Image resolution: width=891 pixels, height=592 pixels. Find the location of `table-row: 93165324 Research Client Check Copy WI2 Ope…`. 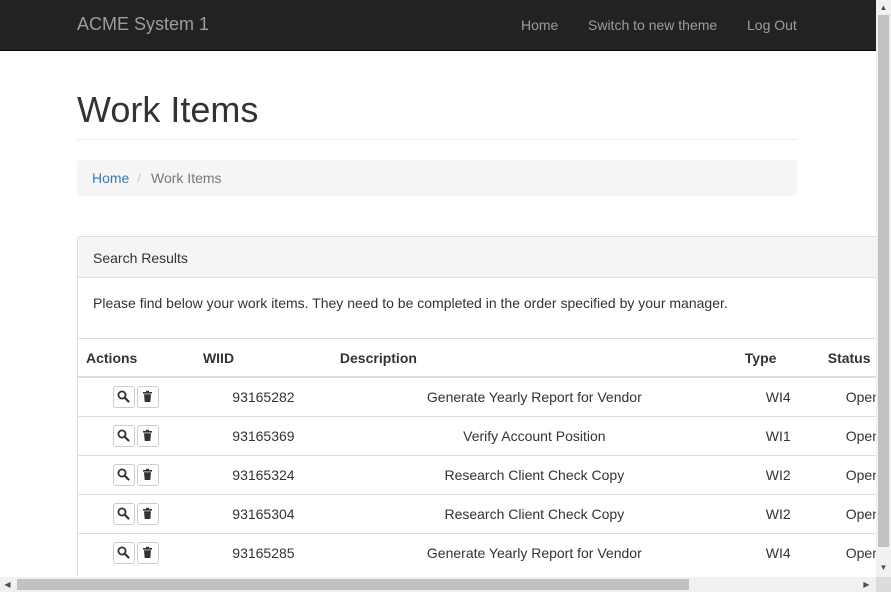

table-row: 93165324 Research Client Check Copy WI2 Ope… is located at coordinates (477, 475).